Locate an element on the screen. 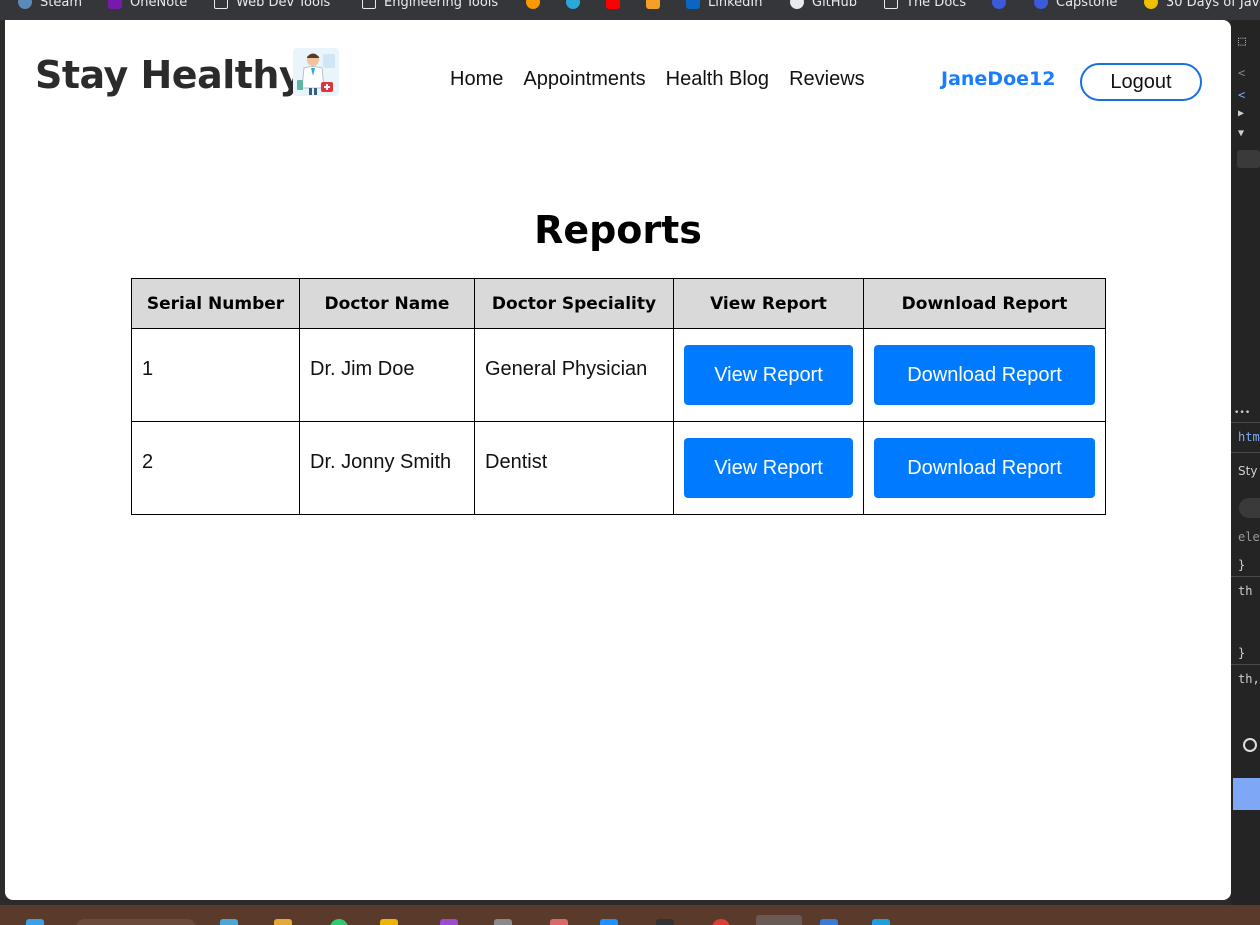 The width and height of the screenshot is (1260, 925). devtools-panel: ⬚ < < ▶ ▼ ••• htm Sty ele } th } th, is located at coordinates (1245, 462).